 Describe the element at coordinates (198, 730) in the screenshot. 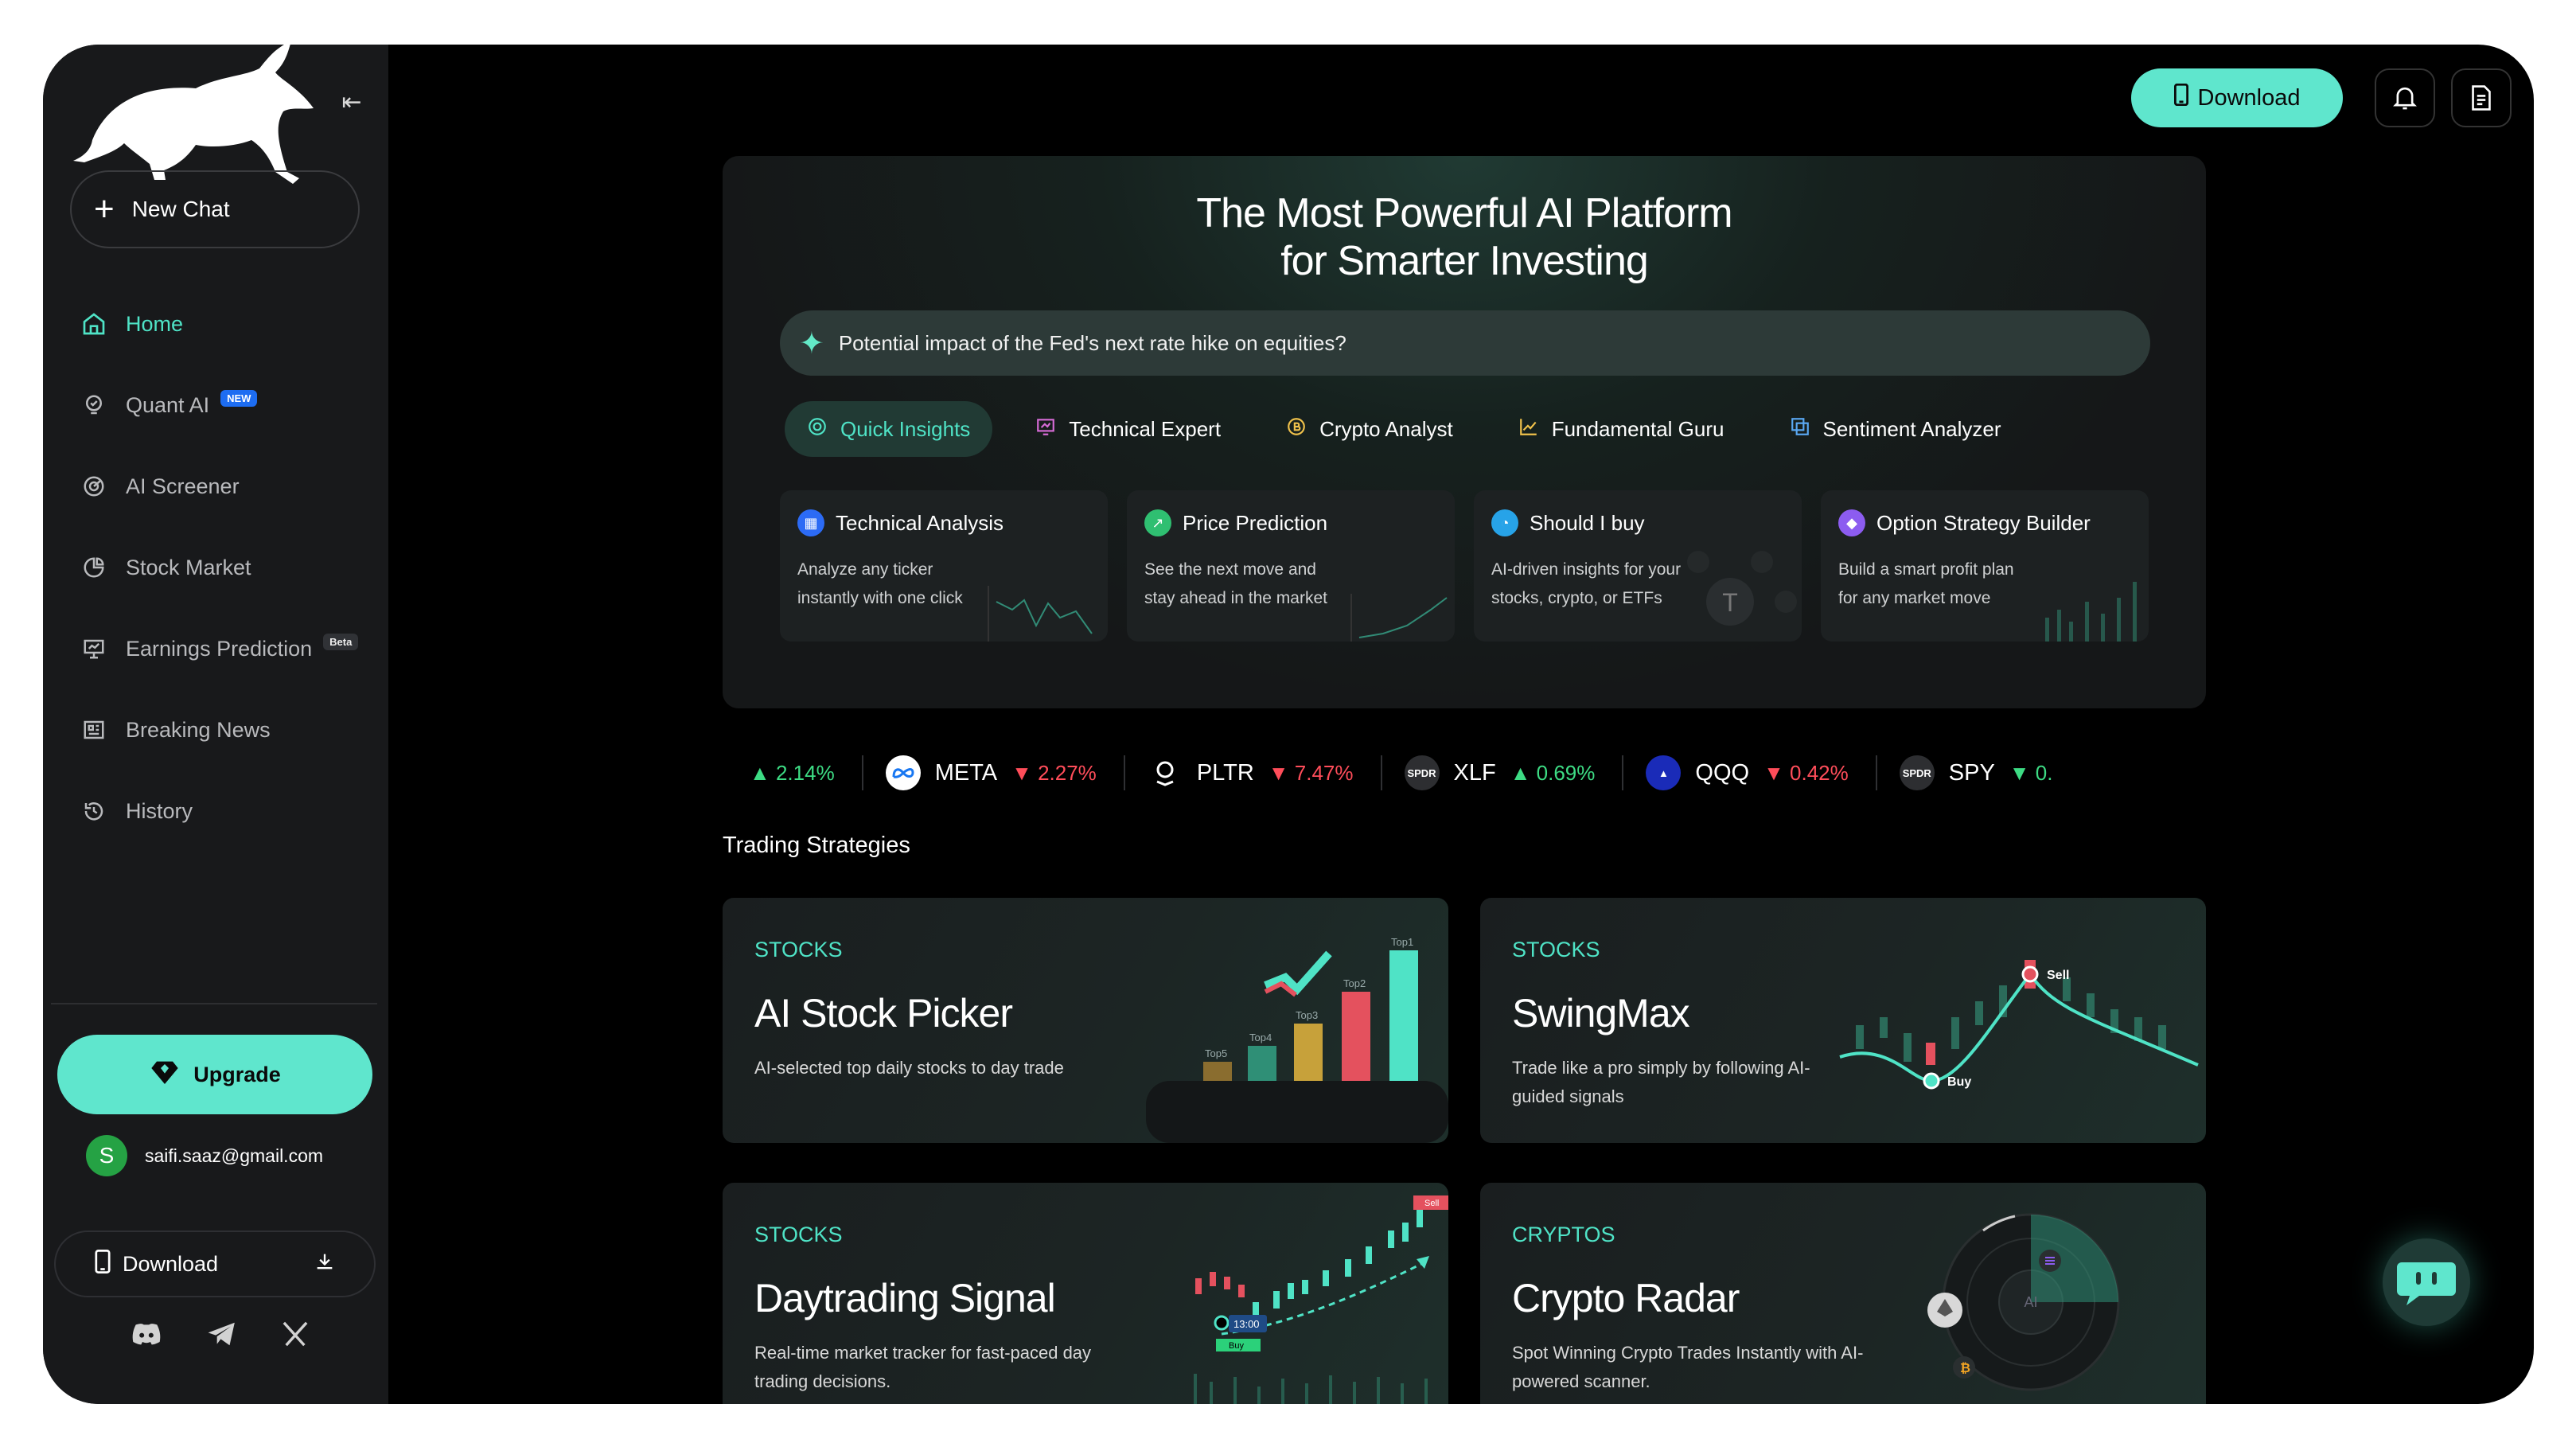

I see `sidebar-item-label: Breaking News` at that location.